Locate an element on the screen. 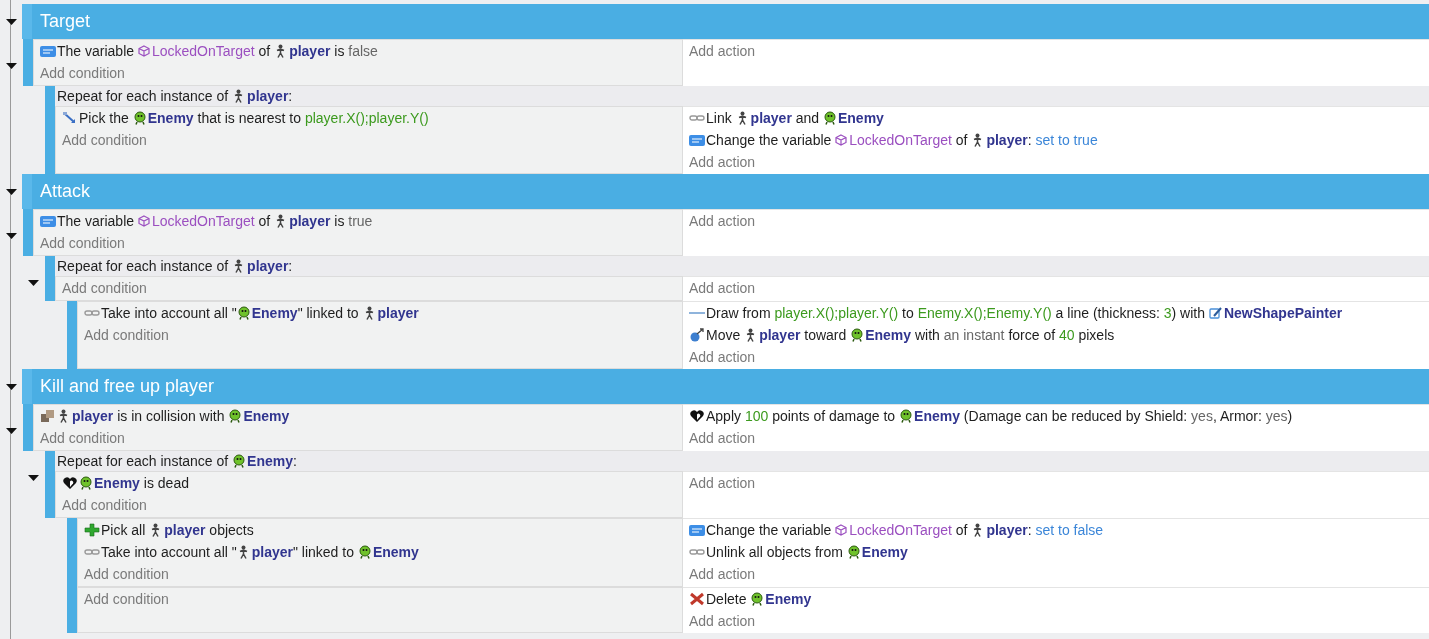 The image size is (1429, 639). condition: Pick the Enemy that is nearest to player.X();player.Y() is located at coordinates (369, 118).